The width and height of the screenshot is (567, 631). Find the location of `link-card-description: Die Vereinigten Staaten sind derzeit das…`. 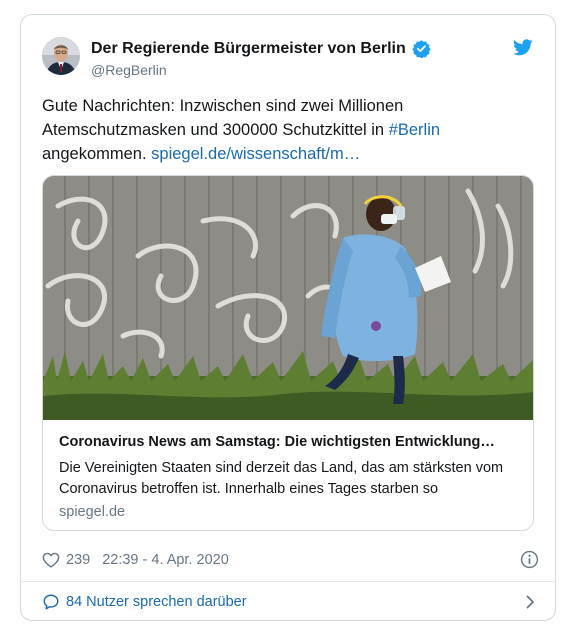

link-card-description: Die Vereinigten Staaten sind derzeit das… is located at coordinates (281, 478).